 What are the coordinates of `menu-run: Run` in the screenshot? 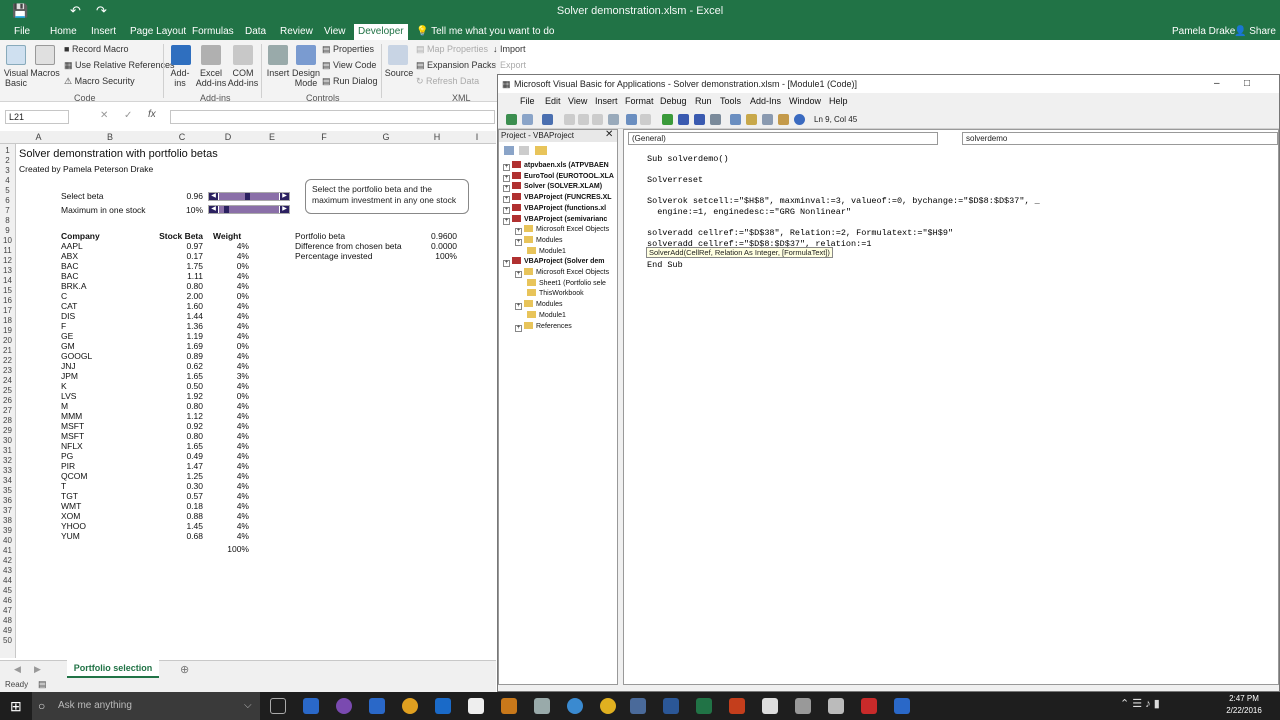 It's located at (703, 101).